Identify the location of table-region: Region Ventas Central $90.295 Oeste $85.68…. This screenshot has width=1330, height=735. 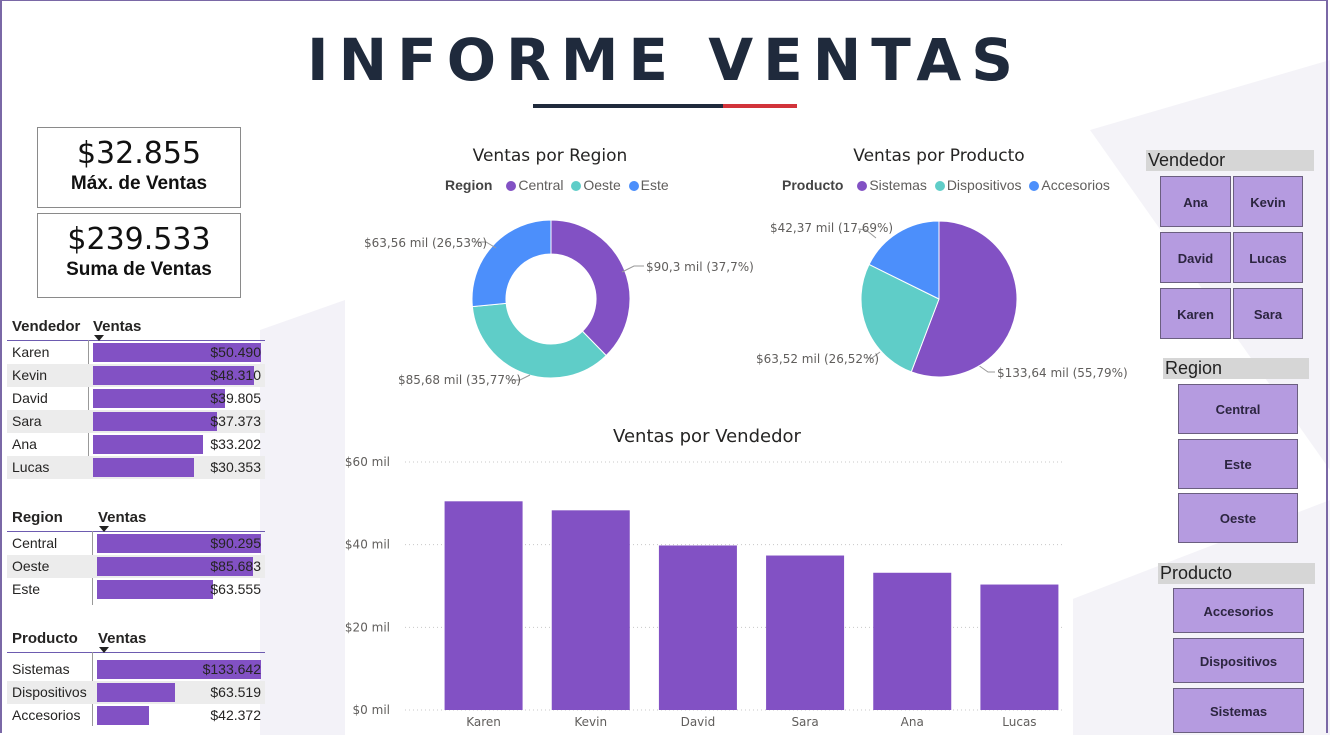
(136, 557).